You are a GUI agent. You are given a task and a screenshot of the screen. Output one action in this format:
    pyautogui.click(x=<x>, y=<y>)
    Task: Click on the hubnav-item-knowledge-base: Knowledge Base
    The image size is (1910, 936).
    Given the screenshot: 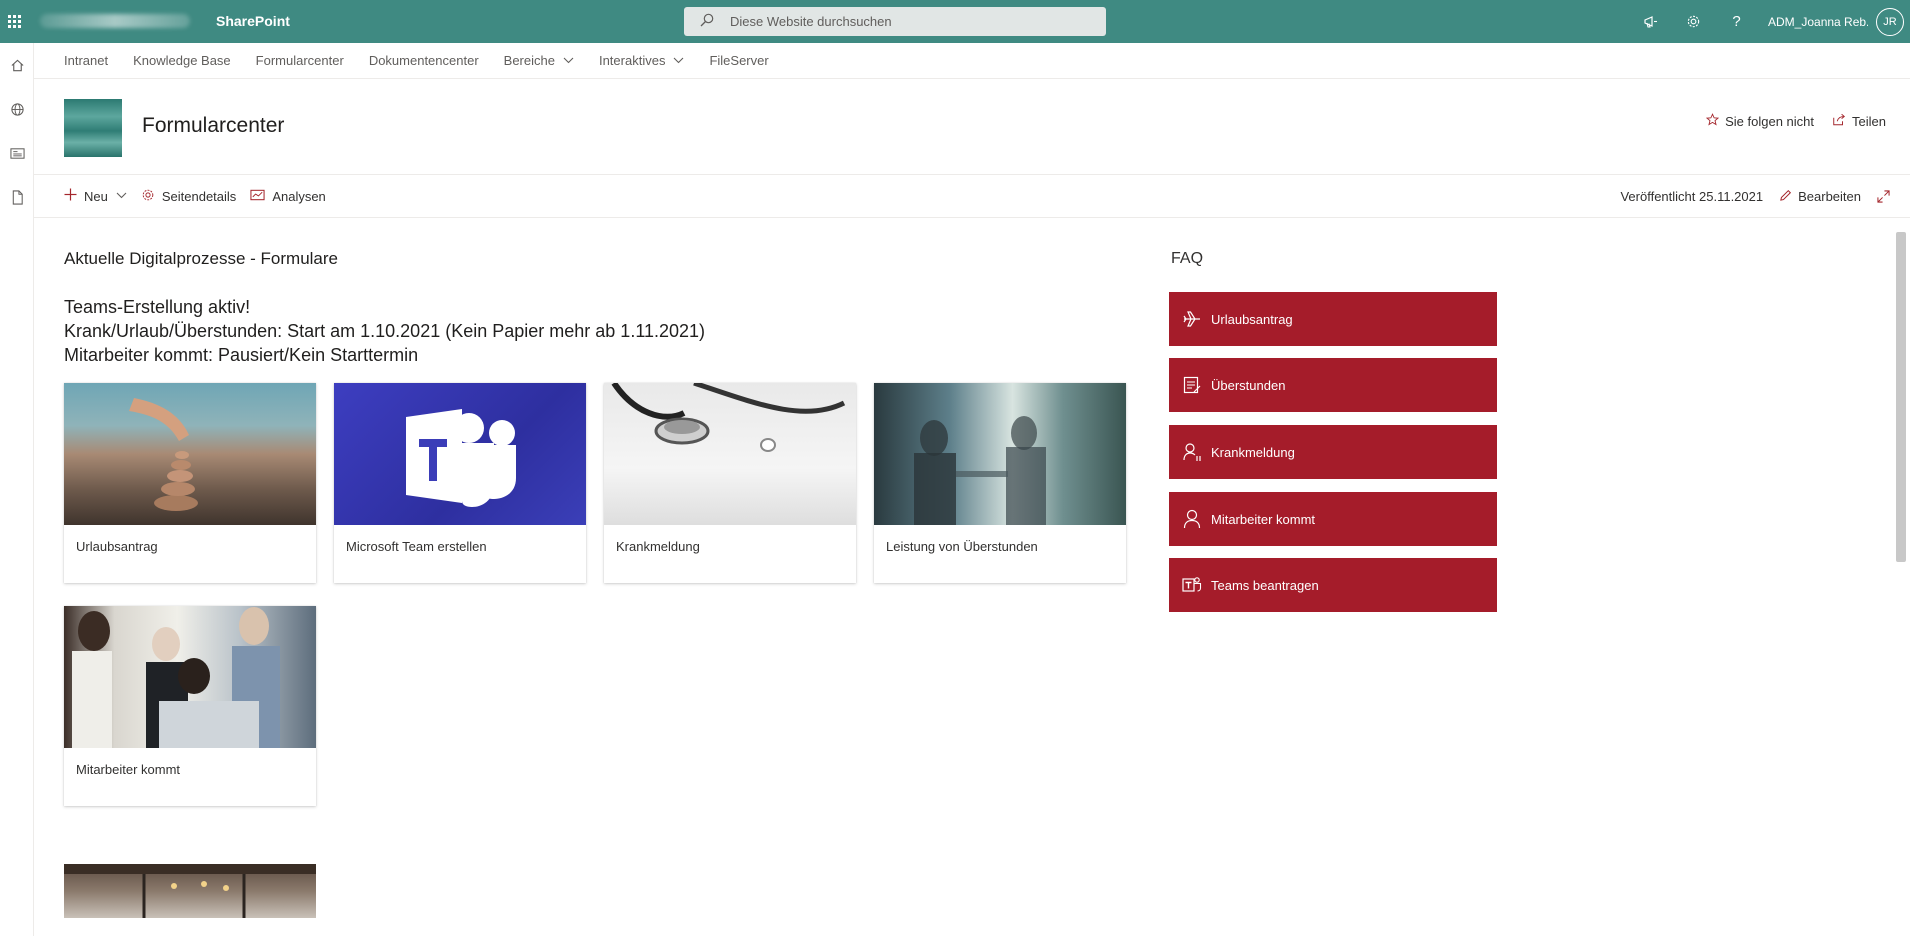 What is the action you would take?
    pyautogui.click(x=182, y=60)
    